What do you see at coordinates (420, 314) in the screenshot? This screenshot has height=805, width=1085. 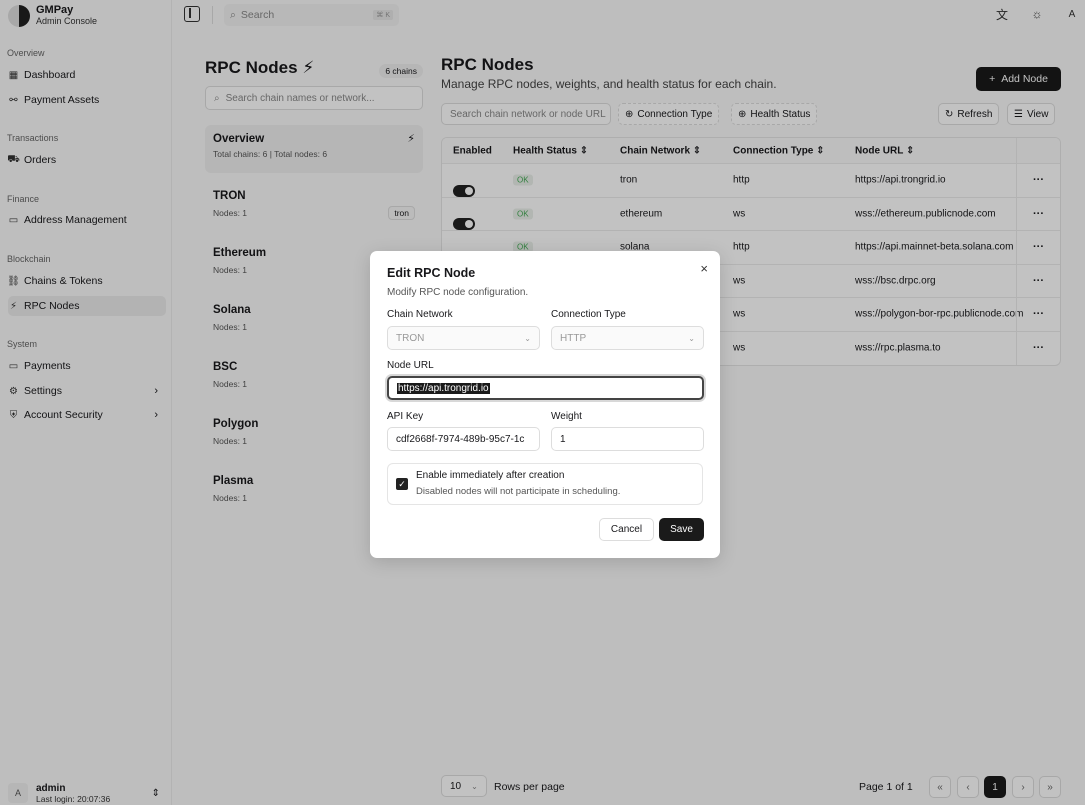 I see `chain-network-label: Chain Network` at bounding box center [420, 314].